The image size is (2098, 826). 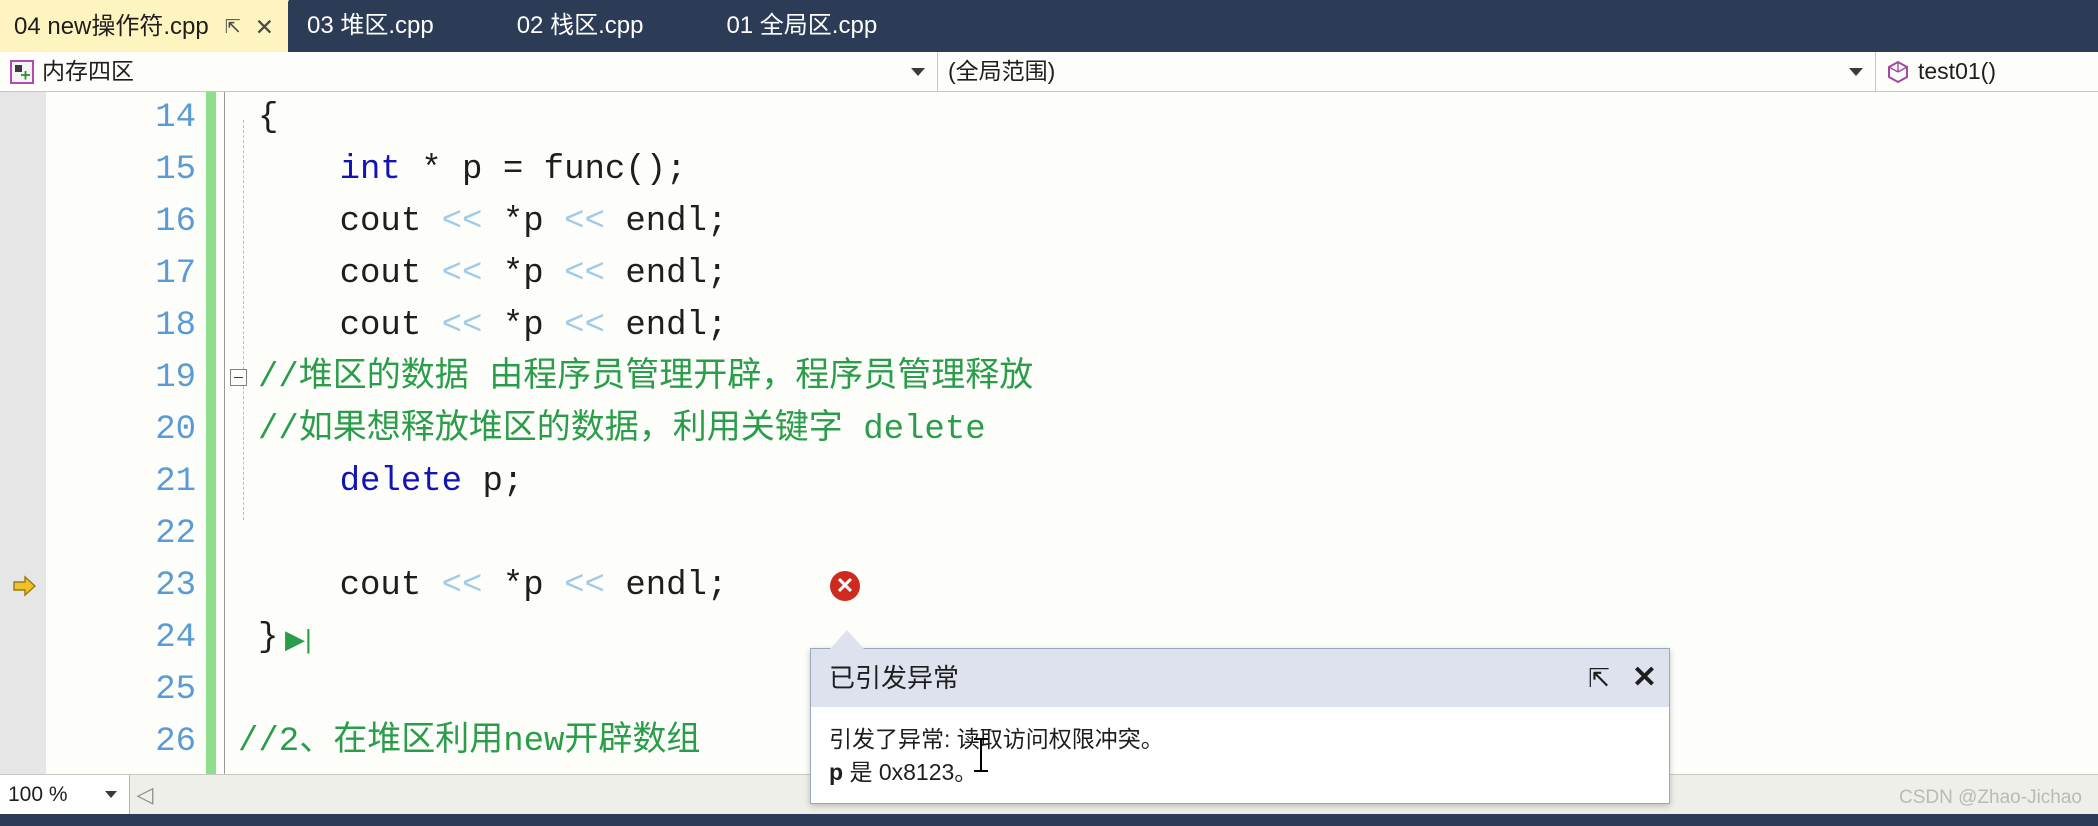 I want to click on line-number: 20, so click(x=175, y=430).